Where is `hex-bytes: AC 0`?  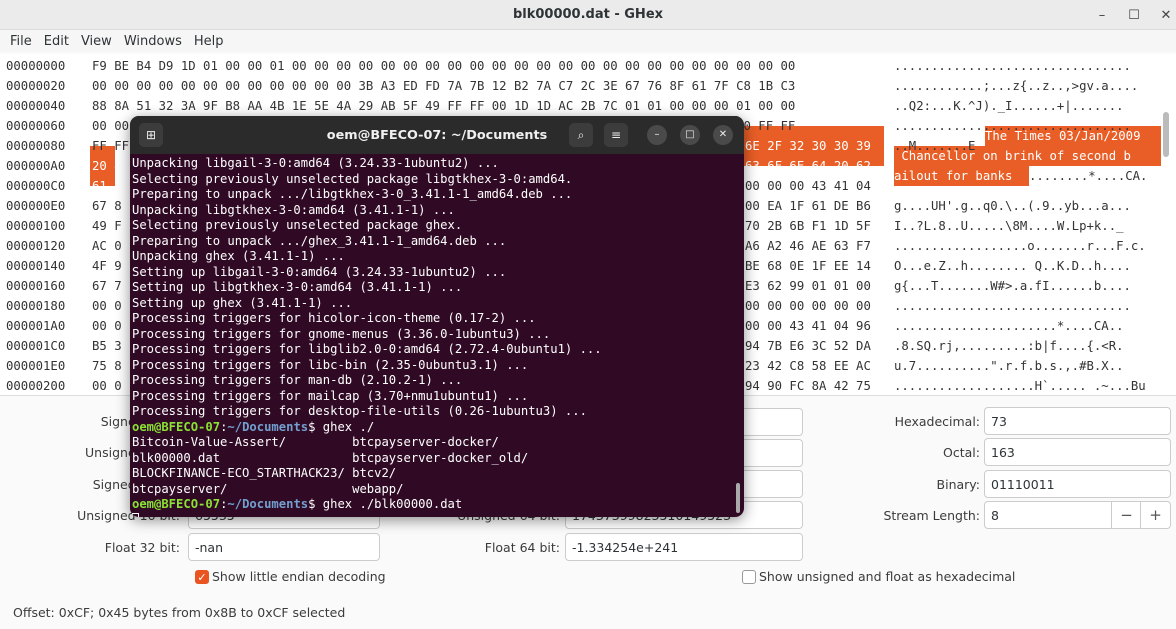
hex-bytes: AC 0 is located at coordinates (107, 246).